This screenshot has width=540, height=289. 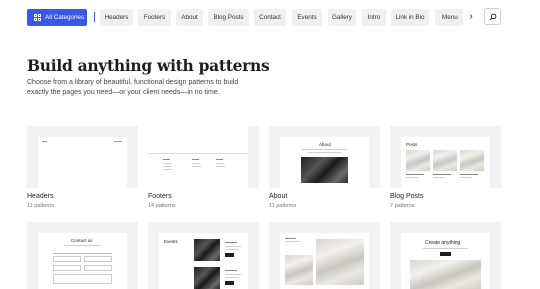 What do you see at coordinates (410, 17) in the screenshot?
I see `category-link-in-bio: Link in Bio` at bounding box center [410, 17].